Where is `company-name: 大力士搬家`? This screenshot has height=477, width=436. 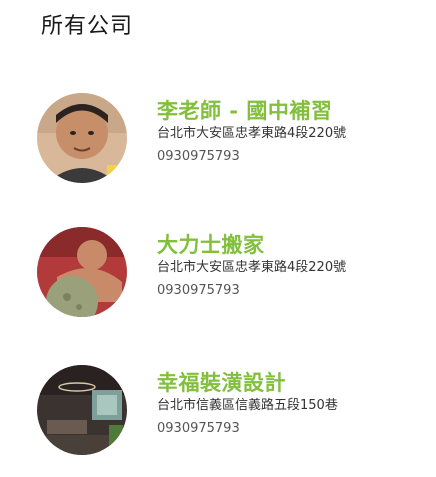 company-name: 大力士搬家 is located at coordinates (251, 245).